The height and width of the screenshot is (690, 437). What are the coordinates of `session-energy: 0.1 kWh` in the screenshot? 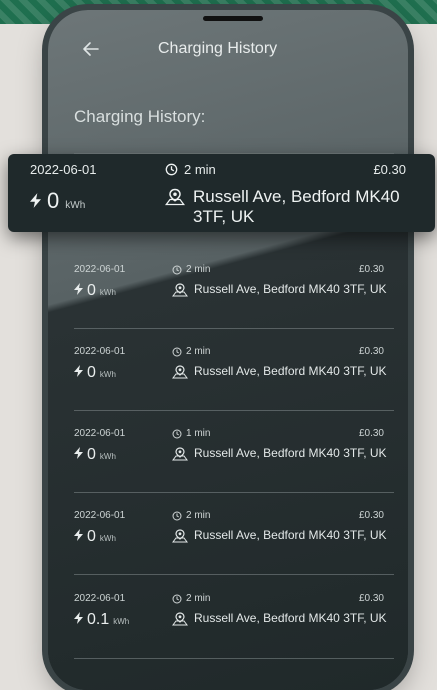 It's located at (101, 620).